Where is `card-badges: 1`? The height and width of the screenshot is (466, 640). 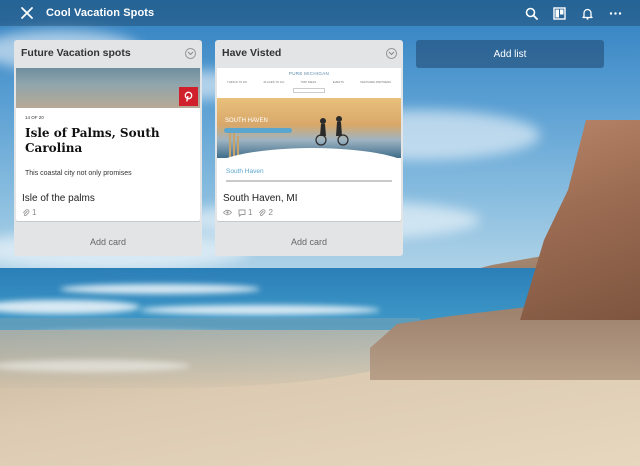
card-badges: 1 is located at coordinates (108, 212).